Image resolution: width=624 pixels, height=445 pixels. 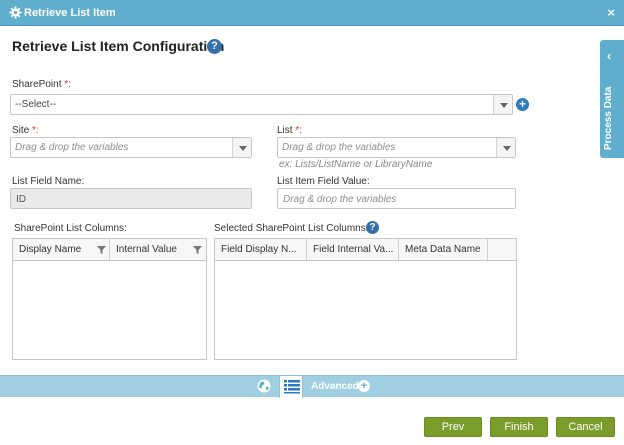 What do you see at coordinates (131, 147) in the screenshot?
I see `site-field: Drag & drop the variables` at bounding box center [131, 147].